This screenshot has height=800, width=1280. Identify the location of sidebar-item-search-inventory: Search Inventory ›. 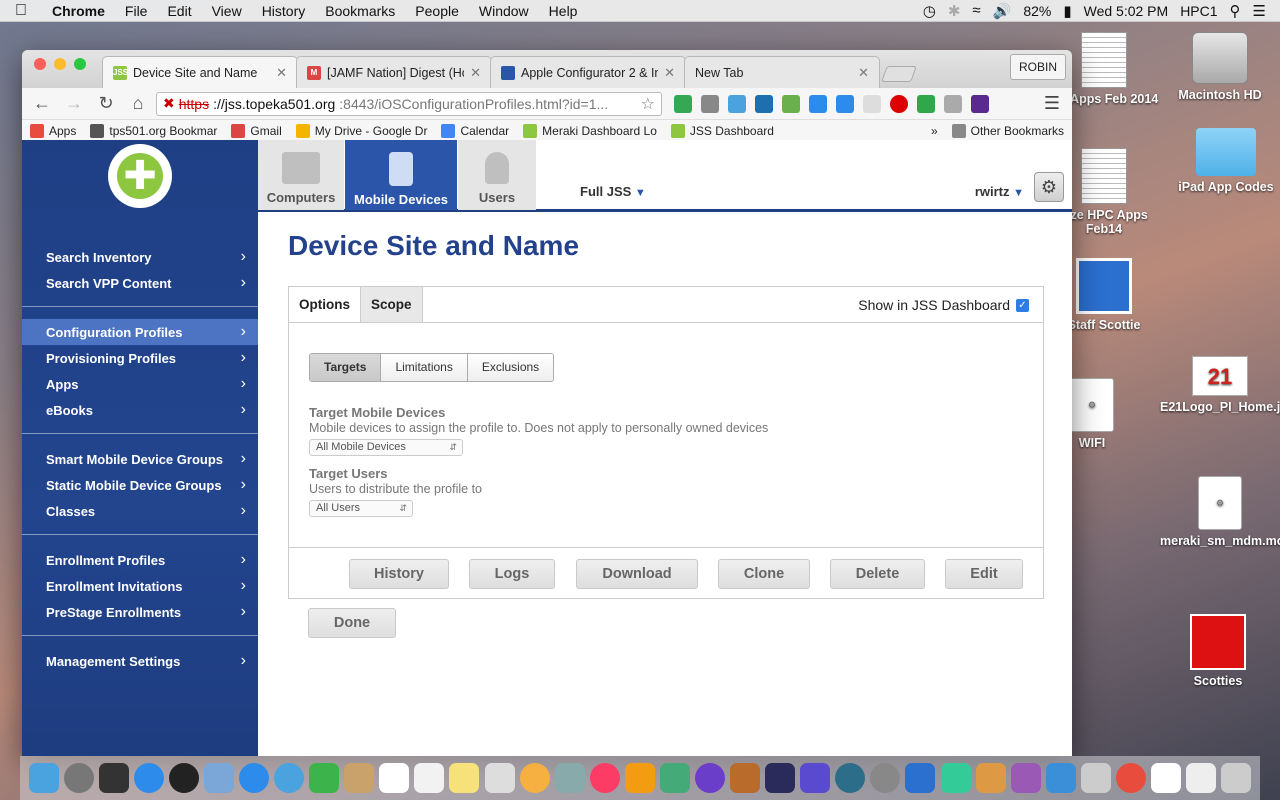
(140, 257).